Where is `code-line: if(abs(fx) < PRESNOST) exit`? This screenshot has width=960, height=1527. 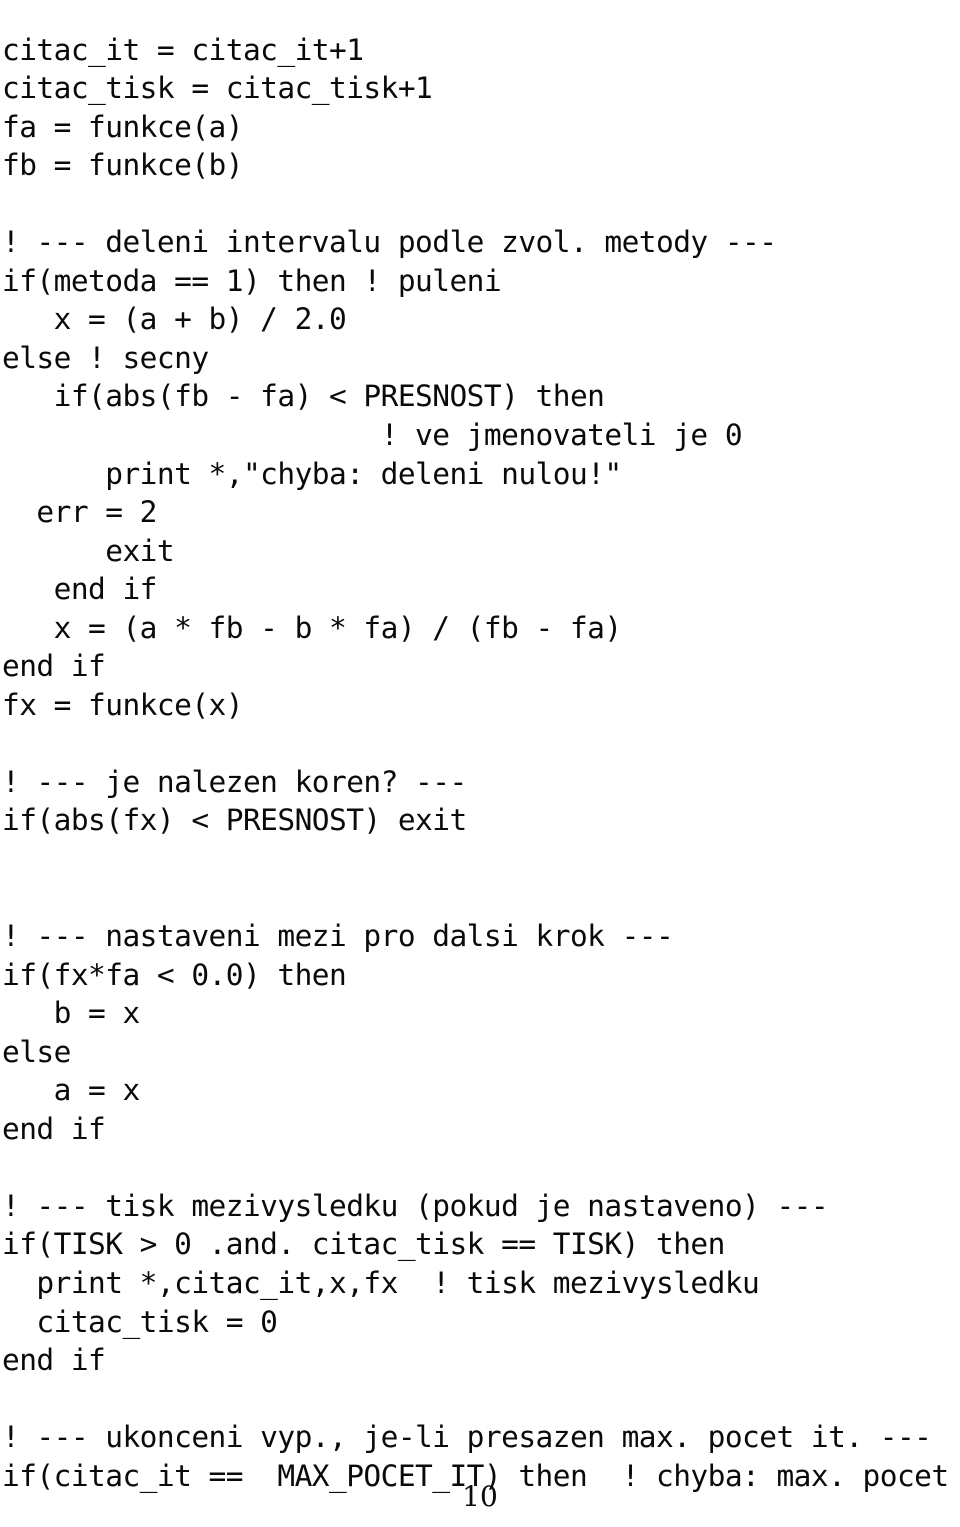 code-line: if(abs(fx) < PRESNOST) exit is located at coordinates (234, 820).